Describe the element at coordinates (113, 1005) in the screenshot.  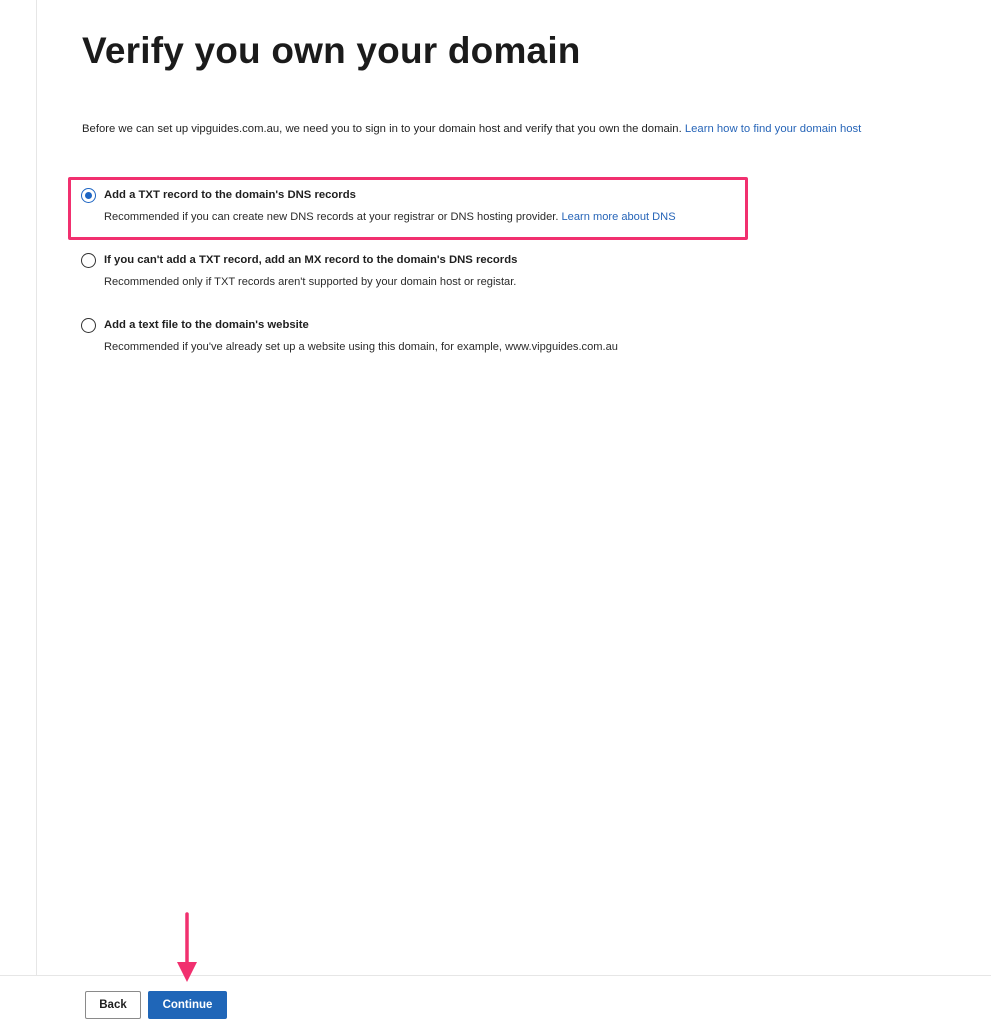
I see `back-button: Back` at that location.